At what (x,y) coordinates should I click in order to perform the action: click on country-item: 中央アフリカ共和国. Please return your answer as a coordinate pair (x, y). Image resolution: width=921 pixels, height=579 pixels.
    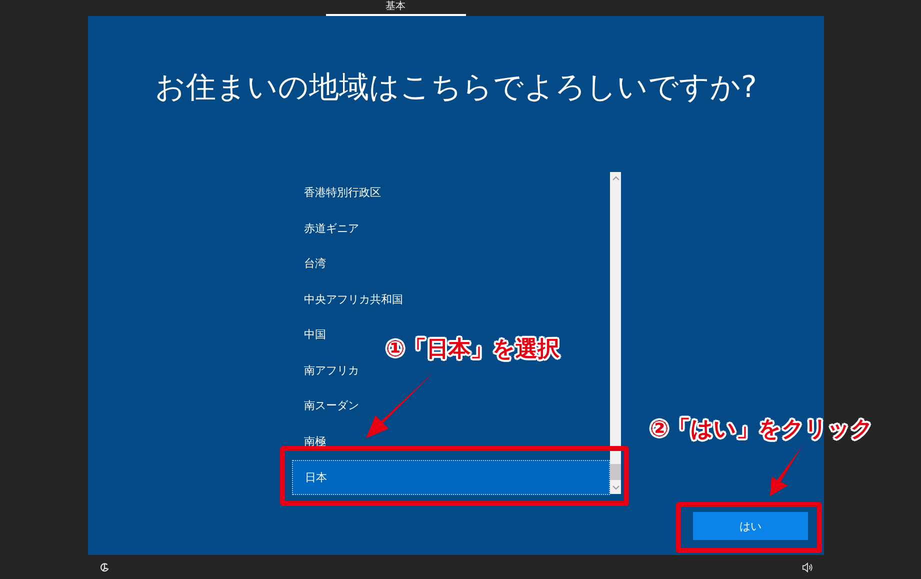
    Looking at the image, I should click on (349, 299).